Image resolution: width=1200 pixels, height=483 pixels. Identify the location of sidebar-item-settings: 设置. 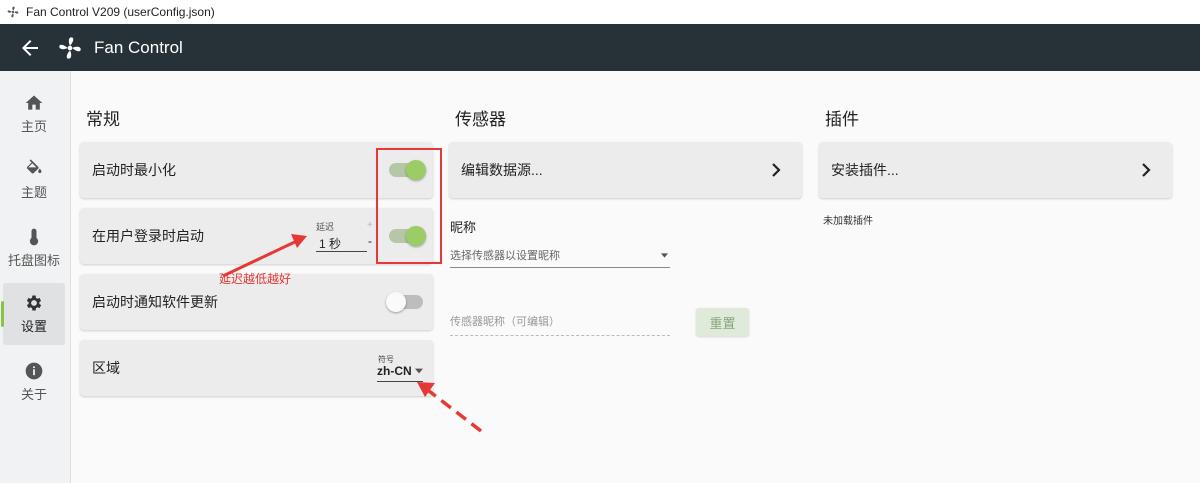
(33, 314).